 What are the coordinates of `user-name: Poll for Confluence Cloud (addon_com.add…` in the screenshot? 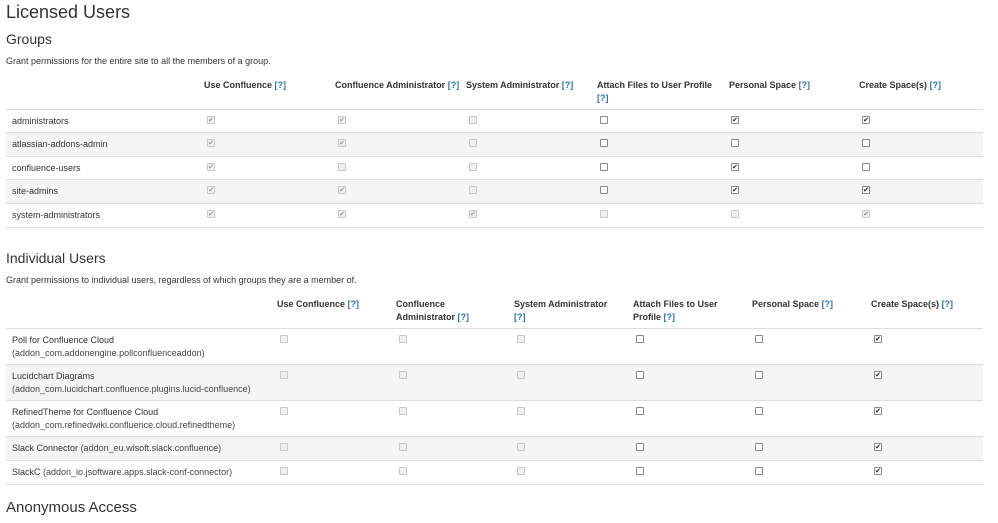 It's located at (139, 347).